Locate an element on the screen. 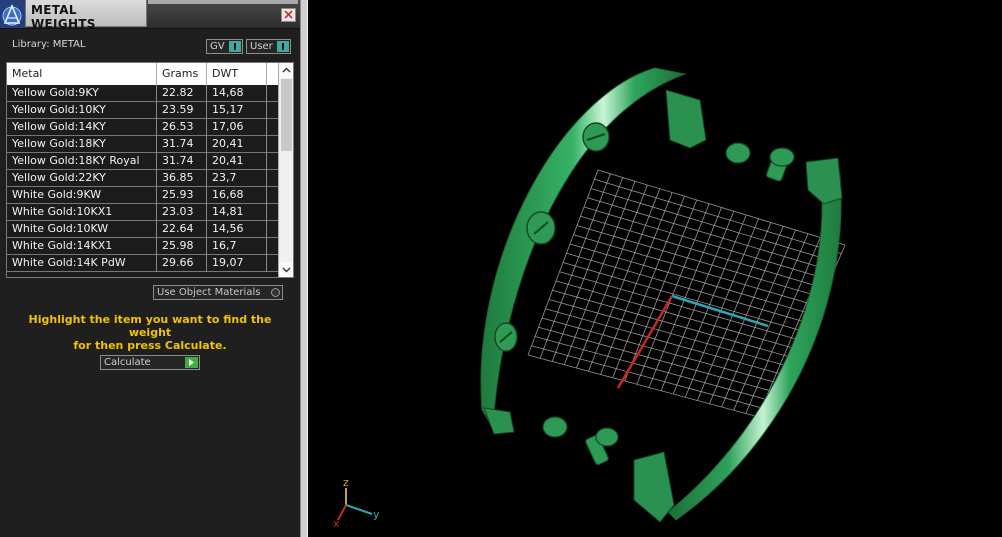 This screenshot has width=1002, height=537. dwt-cell: 20,41 is located at coordinates (228, 143).